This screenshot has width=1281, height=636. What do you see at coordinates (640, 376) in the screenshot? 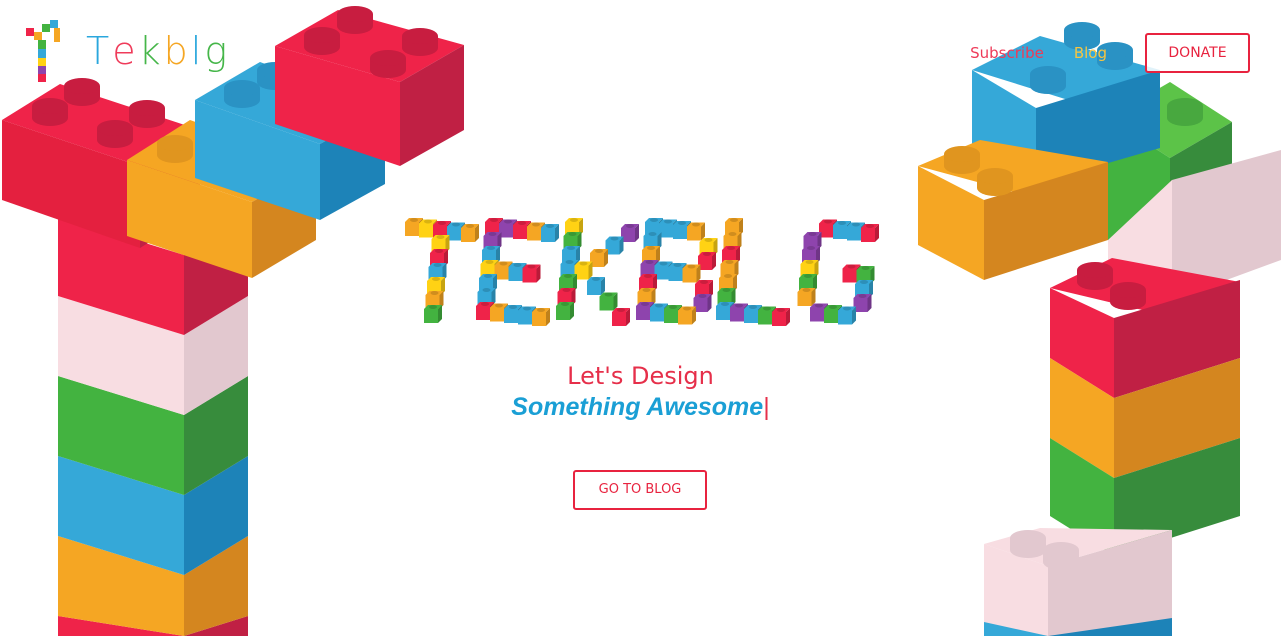
I see `tagline-line-1: Let's Design` at bounding box center [640, 376].